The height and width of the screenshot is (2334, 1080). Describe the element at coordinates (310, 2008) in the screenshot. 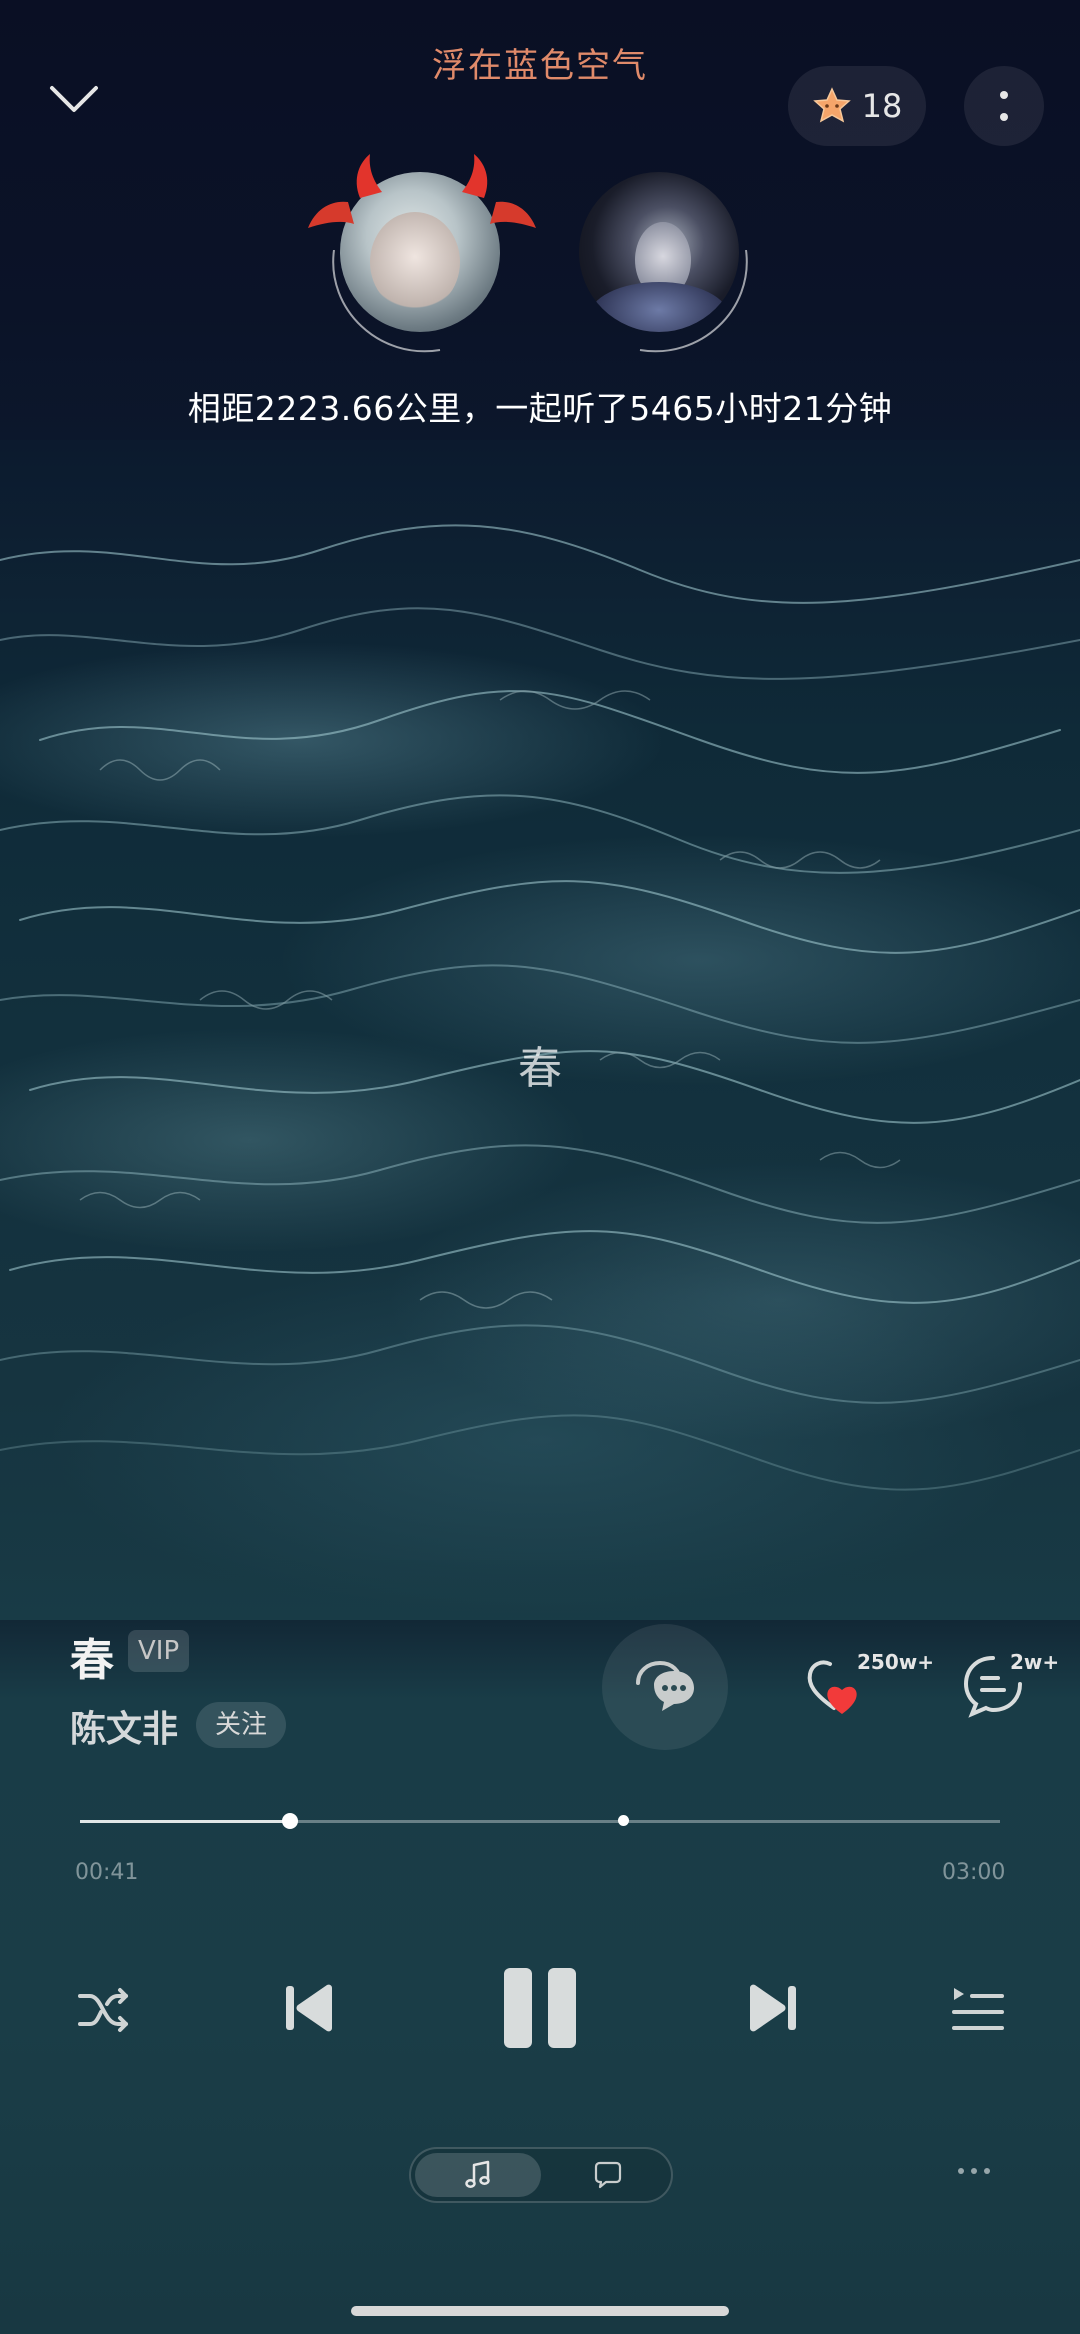

I see `previous-icon` at that location.